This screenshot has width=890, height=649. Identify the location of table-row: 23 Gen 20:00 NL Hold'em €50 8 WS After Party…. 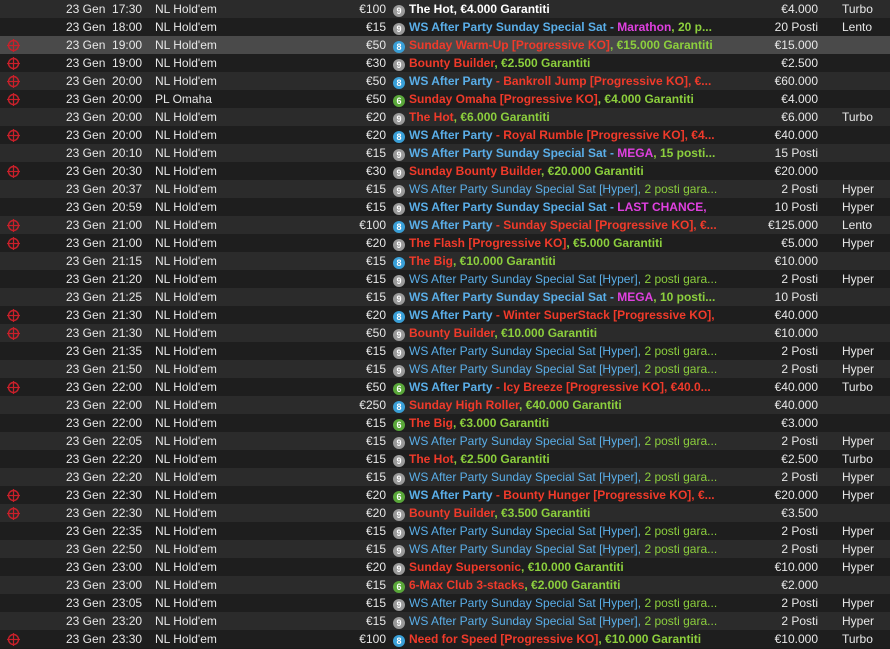
(445, 81).